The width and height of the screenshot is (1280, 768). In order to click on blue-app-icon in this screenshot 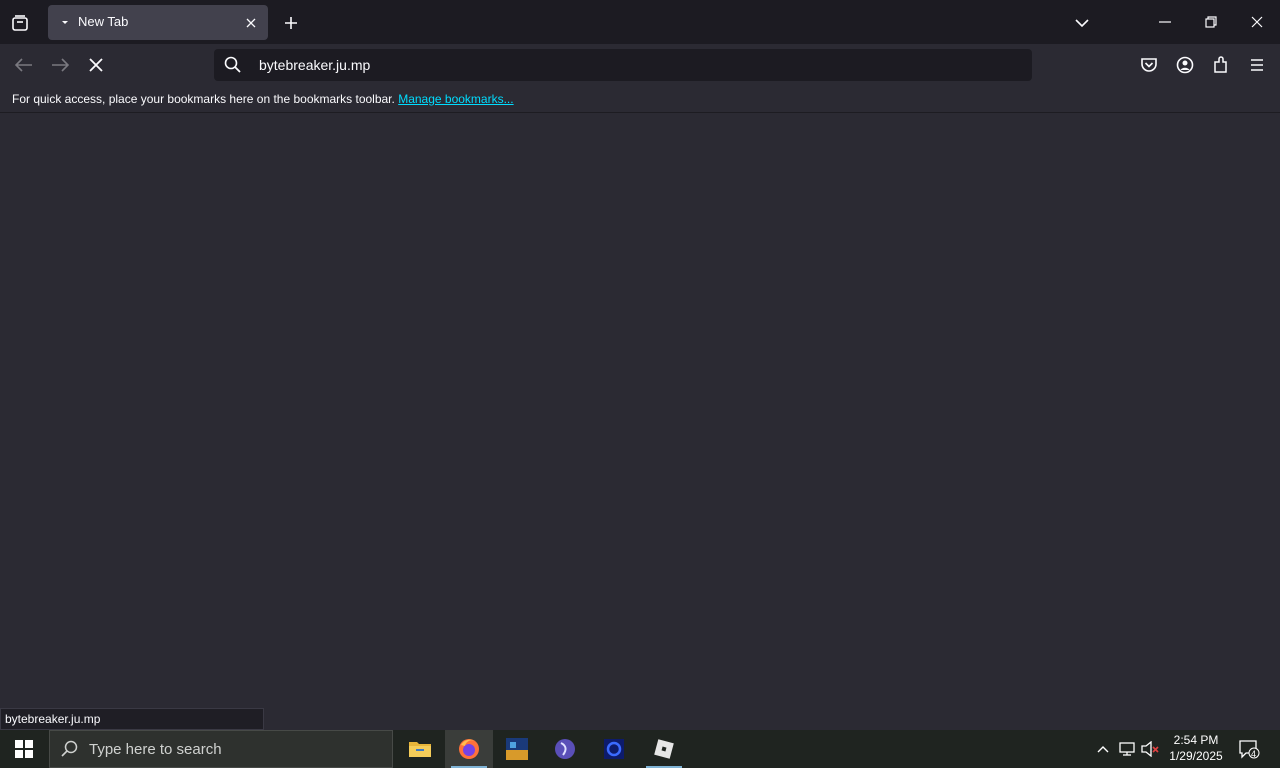, I will do `click(614, 749)`.